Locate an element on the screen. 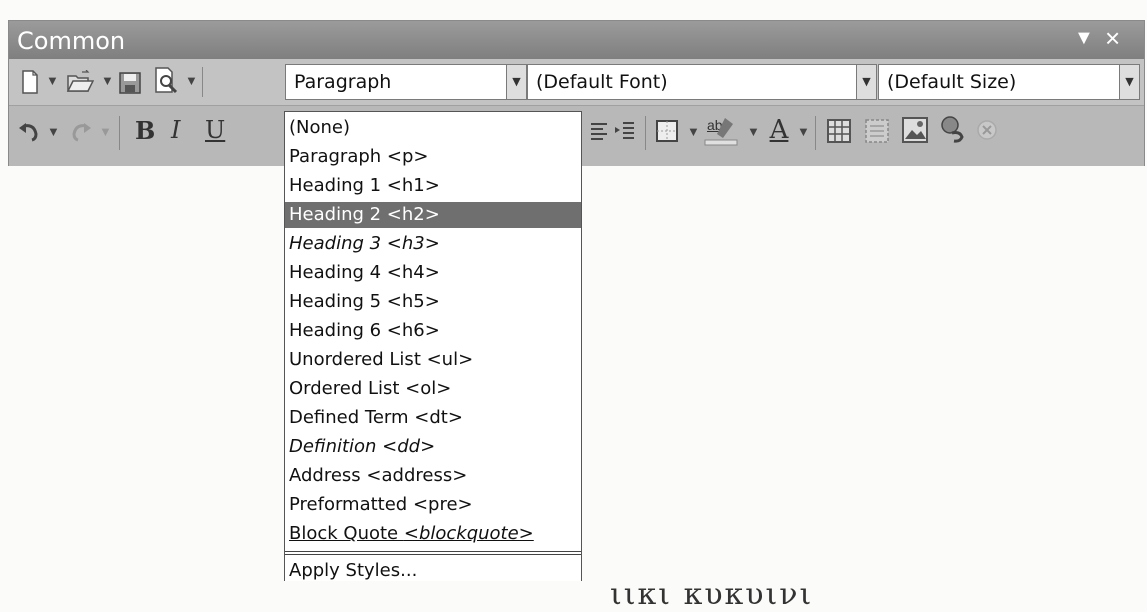 The image size is (1147, 612). format-combo-value: Paragraph is located at coordinates (343, 82).